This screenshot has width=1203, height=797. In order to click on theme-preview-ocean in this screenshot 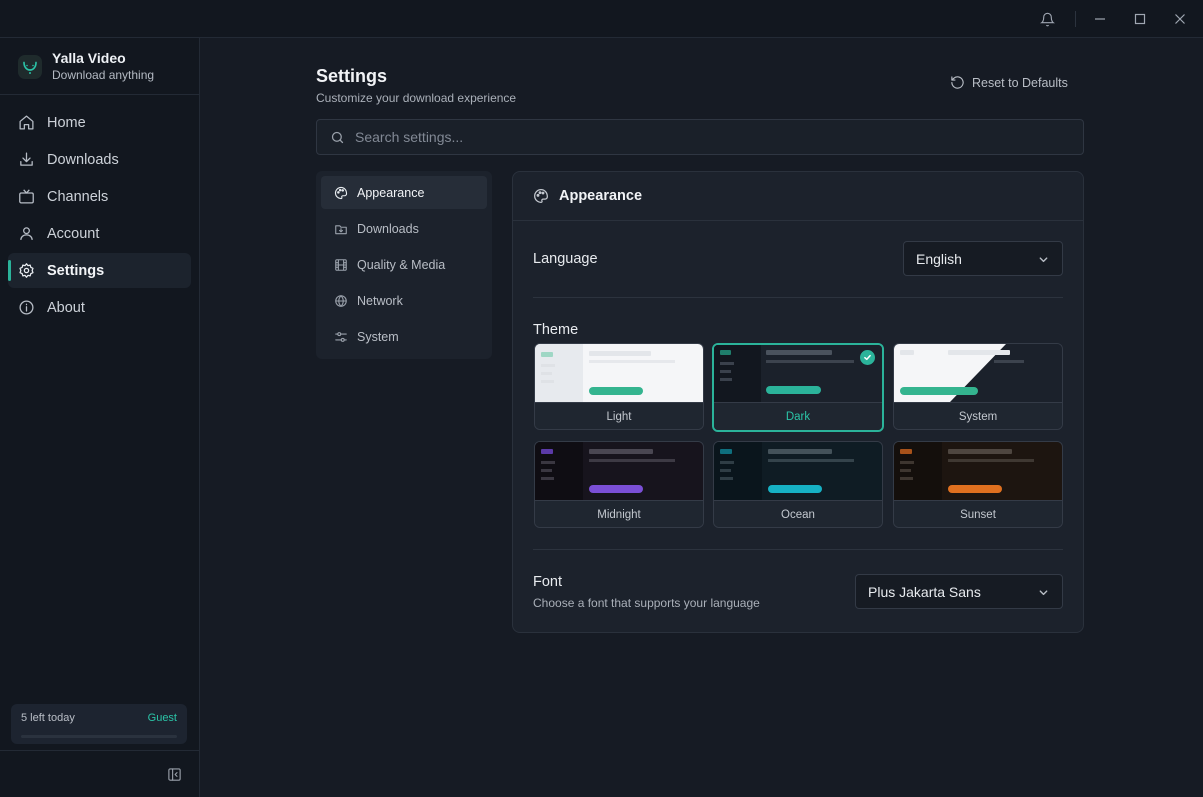, I will do `click(798, 471)`.